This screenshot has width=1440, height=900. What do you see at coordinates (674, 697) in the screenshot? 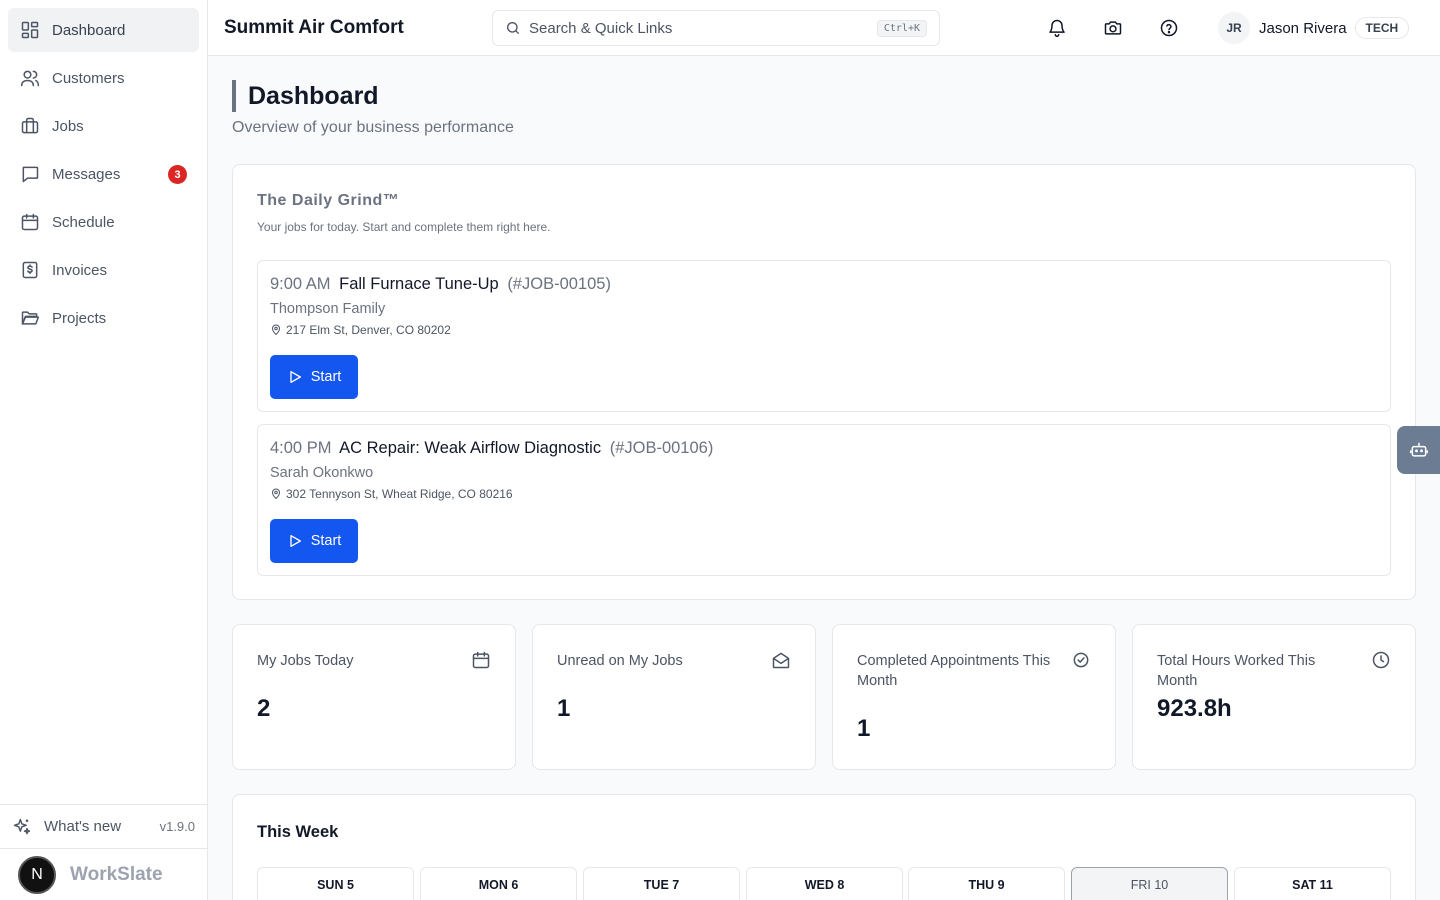
I see `stat-card-unread: Unread on My Jobs 1` at bounding box center [674, 697].